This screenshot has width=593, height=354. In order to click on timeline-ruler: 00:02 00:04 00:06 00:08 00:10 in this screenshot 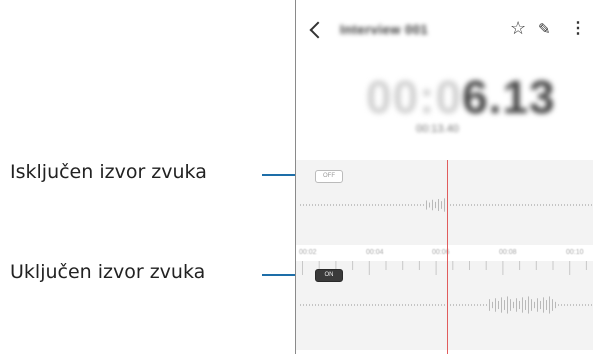, I will do `click(444, 253)`.